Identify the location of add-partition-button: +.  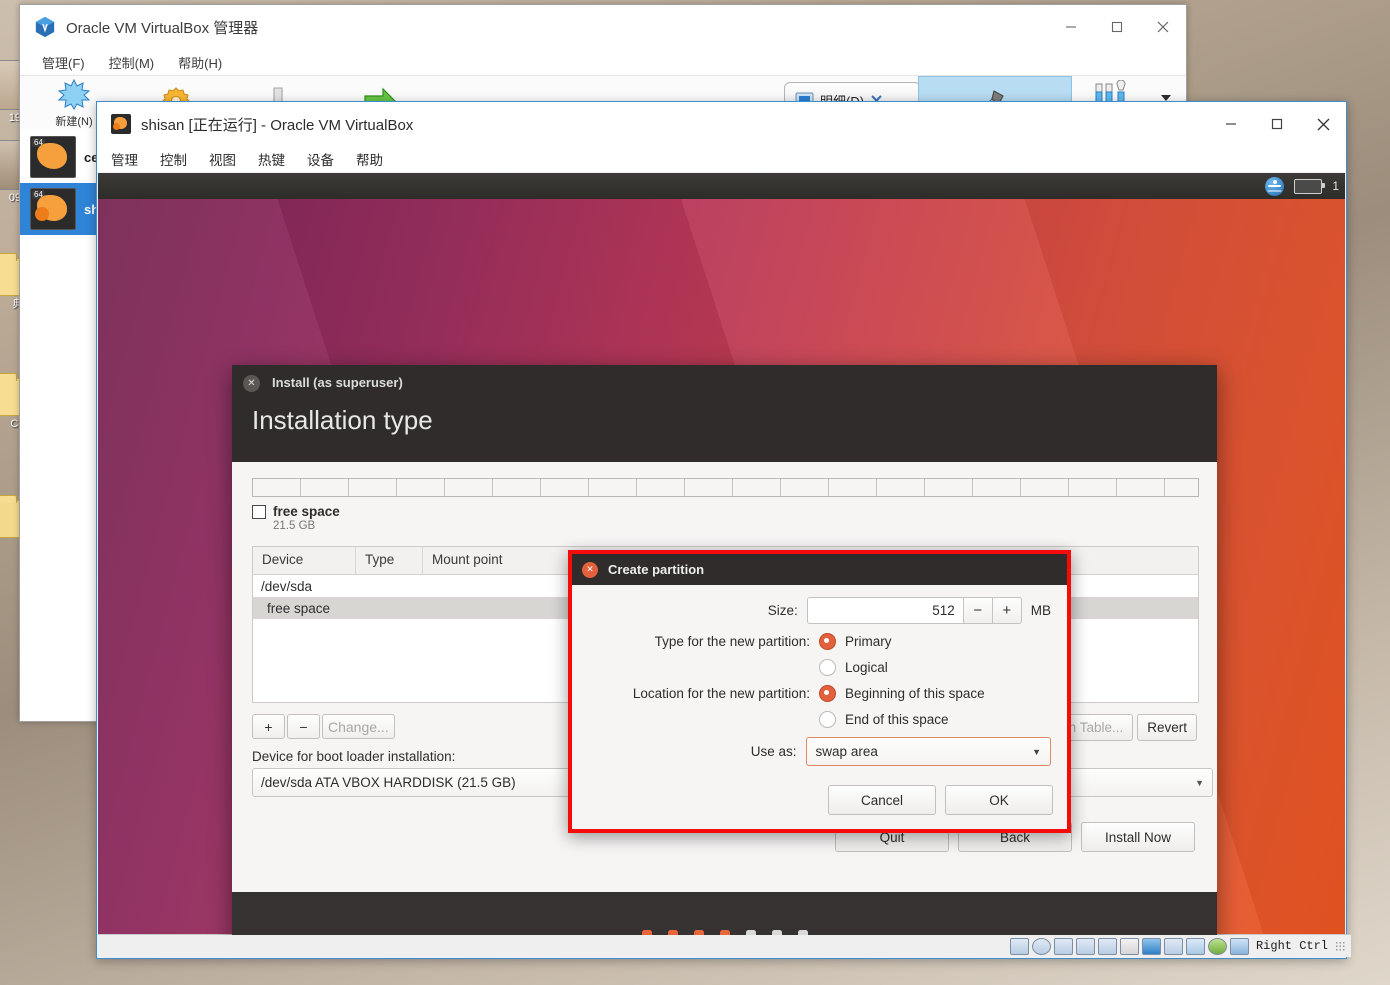
(268, 726).